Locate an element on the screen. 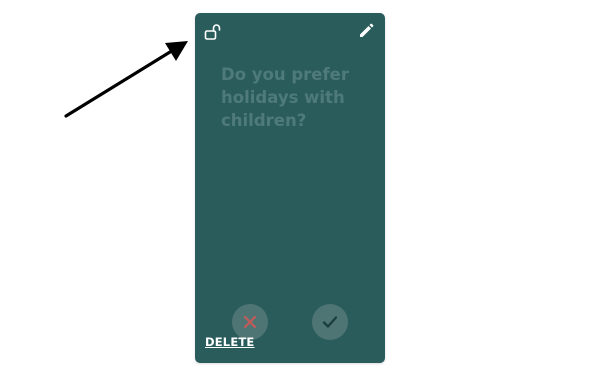 The image size is (600, 373). delete-link: DELETE is located at coordinates (230, 342).